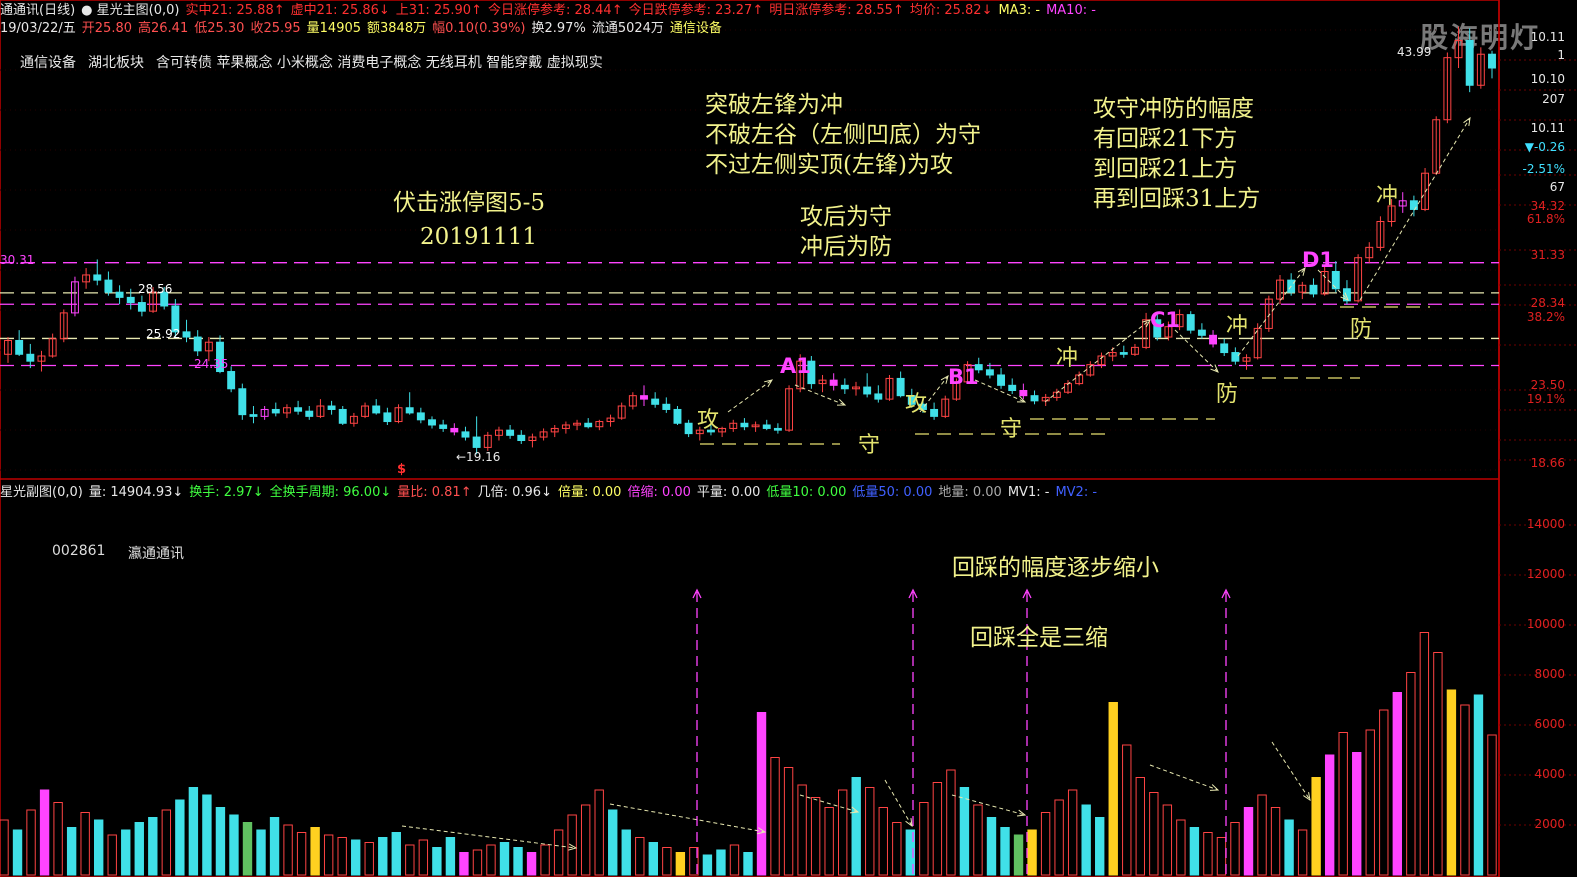 The image size is (1577, 877). Describe the element at coordinates (1549, 824) in the screenshot. I see `volume-axis-label: 2000` at that location.